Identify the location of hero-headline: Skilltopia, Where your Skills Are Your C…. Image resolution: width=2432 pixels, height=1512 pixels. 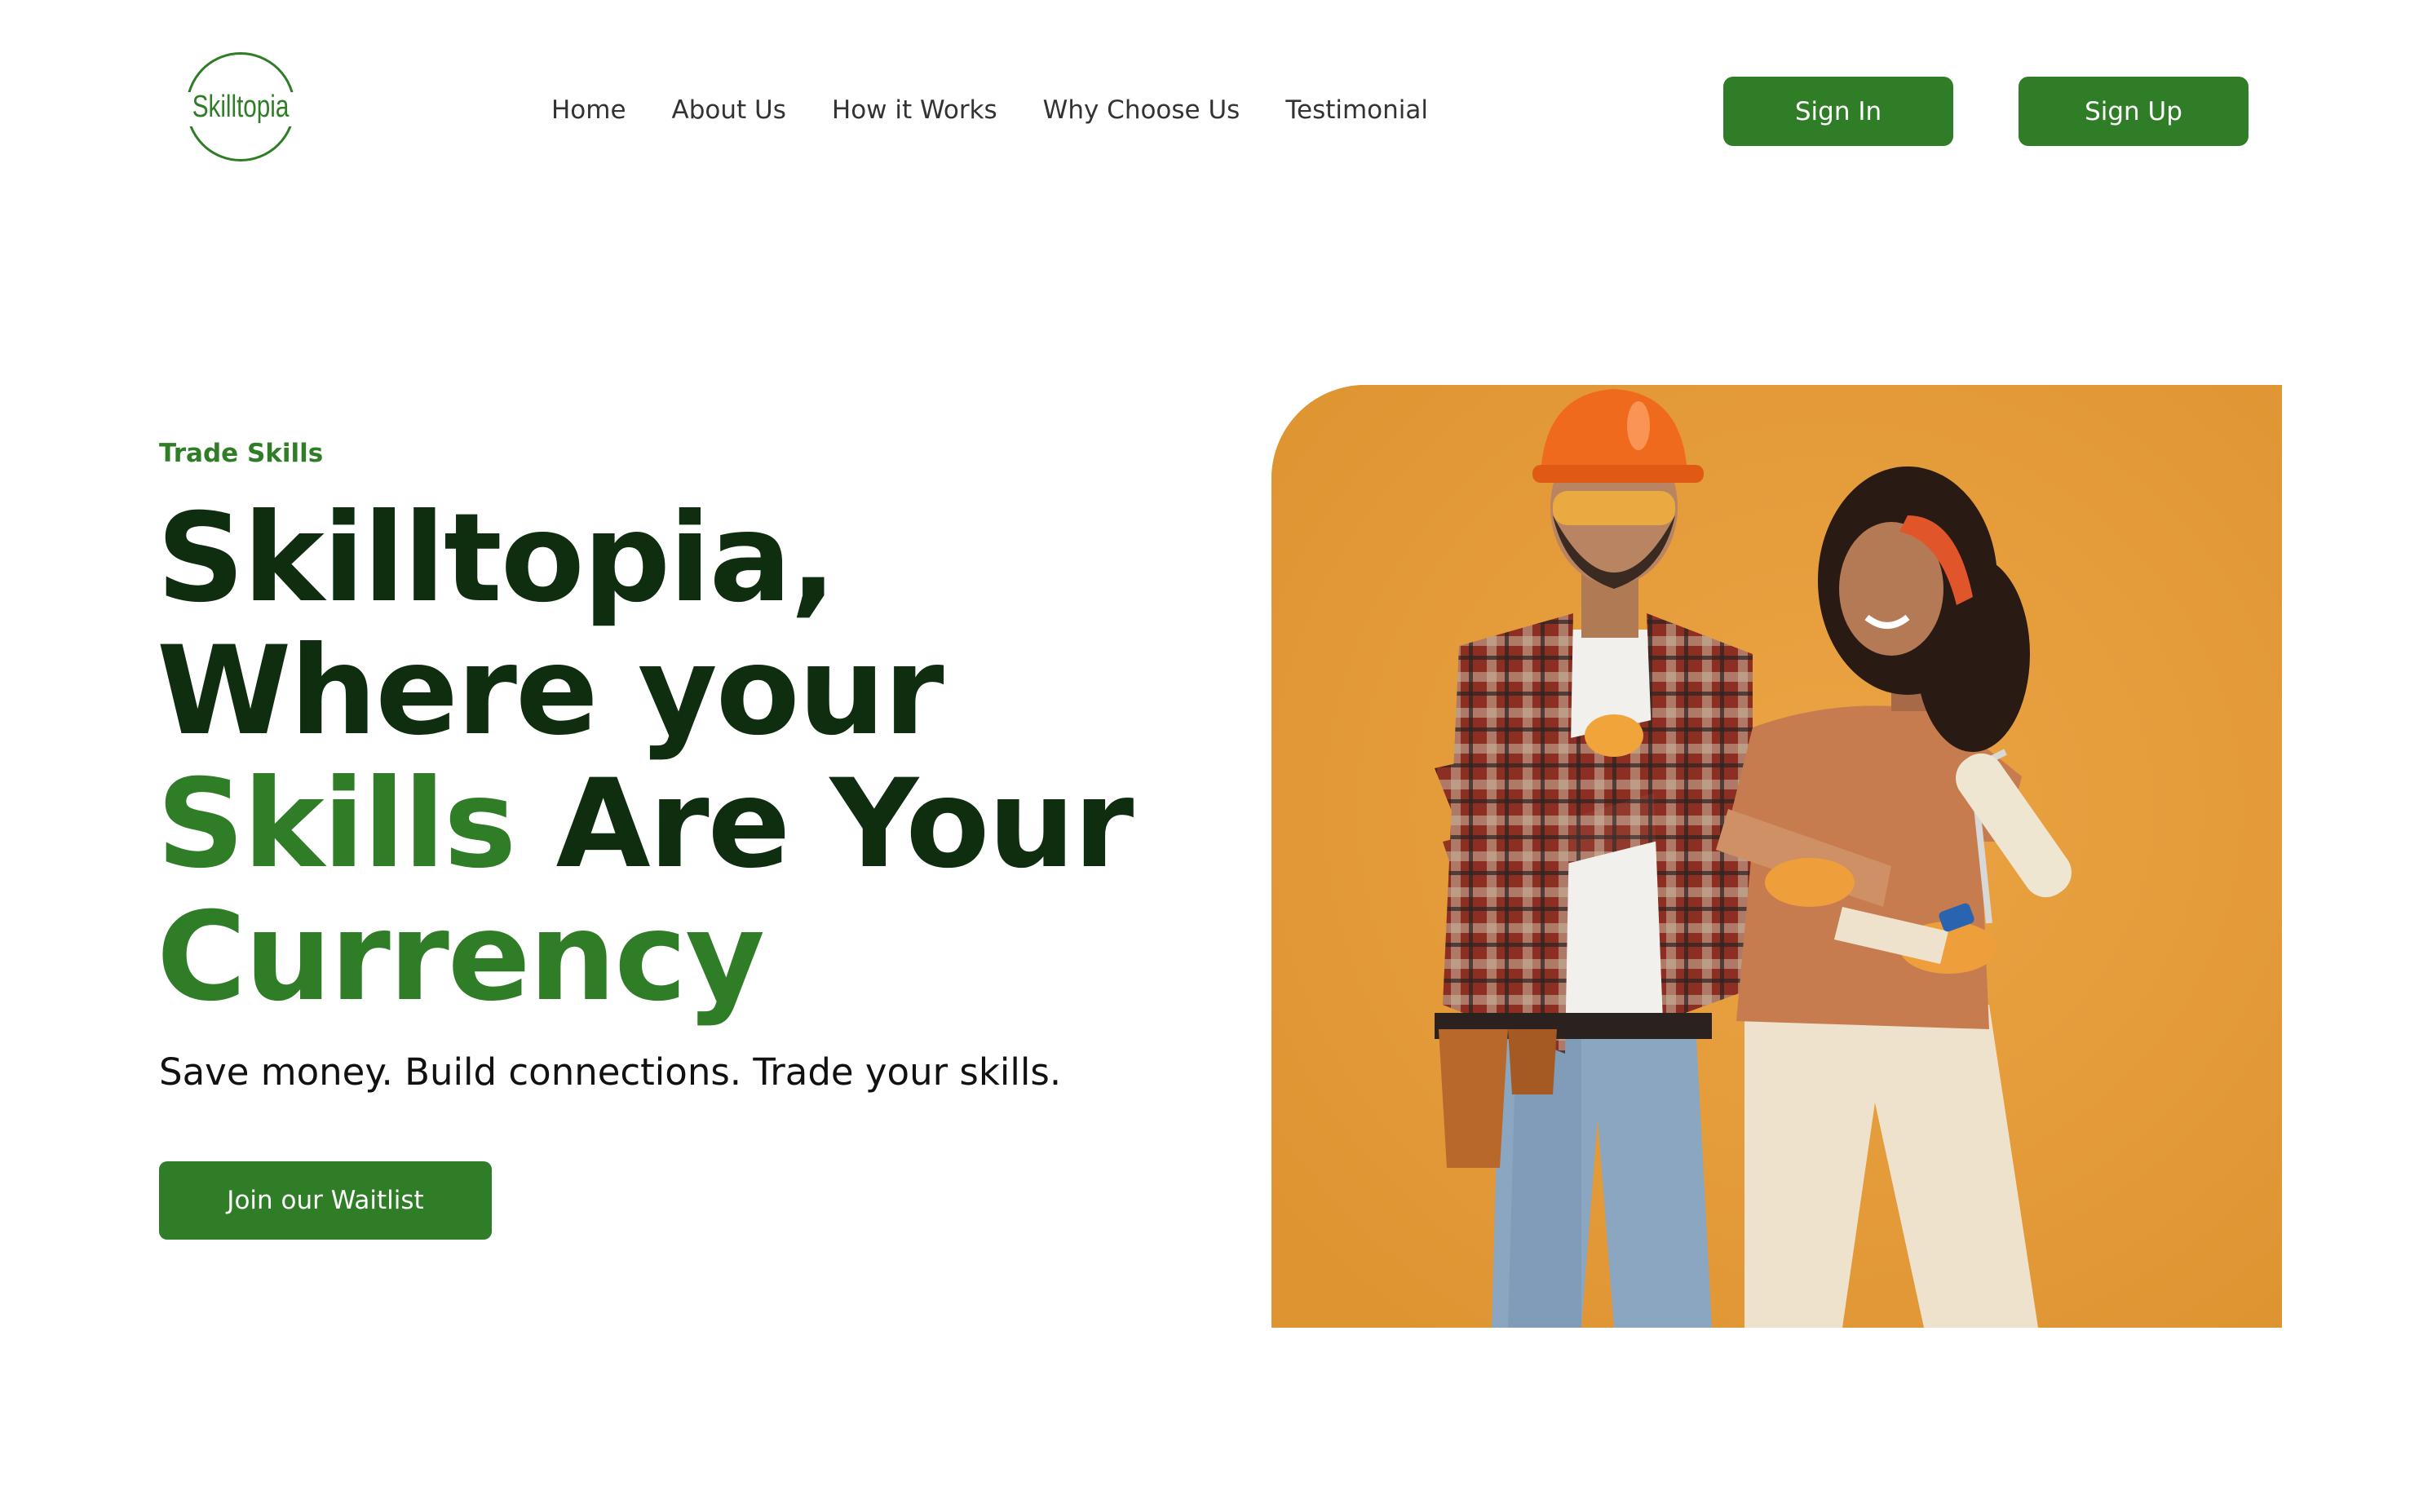
(645, 758).